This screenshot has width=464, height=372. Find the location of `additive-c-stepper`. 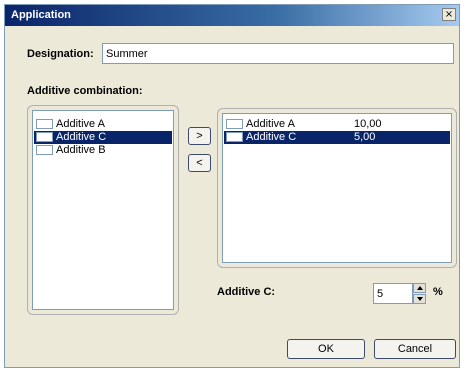

additive-c-stepper is located at coordinates (400, 293).